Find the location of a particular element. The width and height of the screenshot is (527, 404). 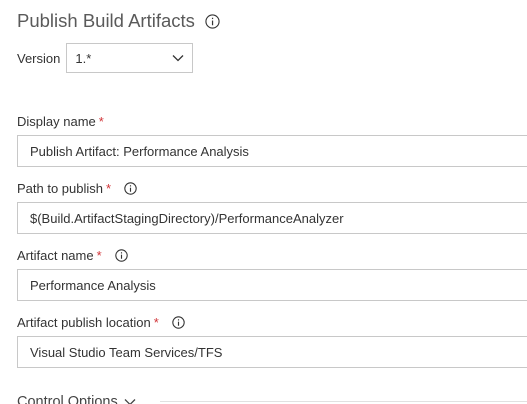

control-options-label: Control Options is located at coordinates (67, 399).